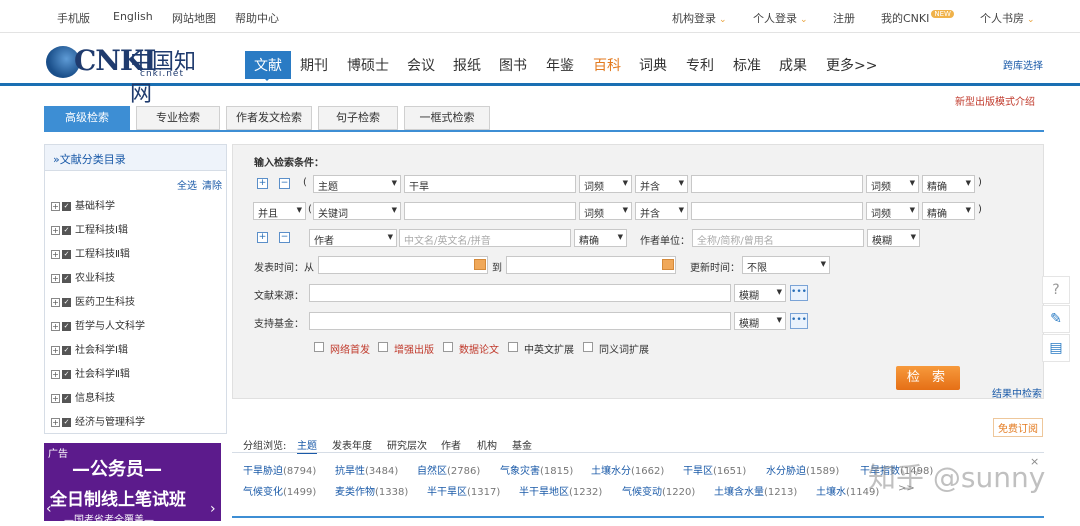 This screenshot has height=526, width=1080. Describe the element at coordinates (522, 444) in the screenshot. I see `group-tab-fund: 基金` at that location.